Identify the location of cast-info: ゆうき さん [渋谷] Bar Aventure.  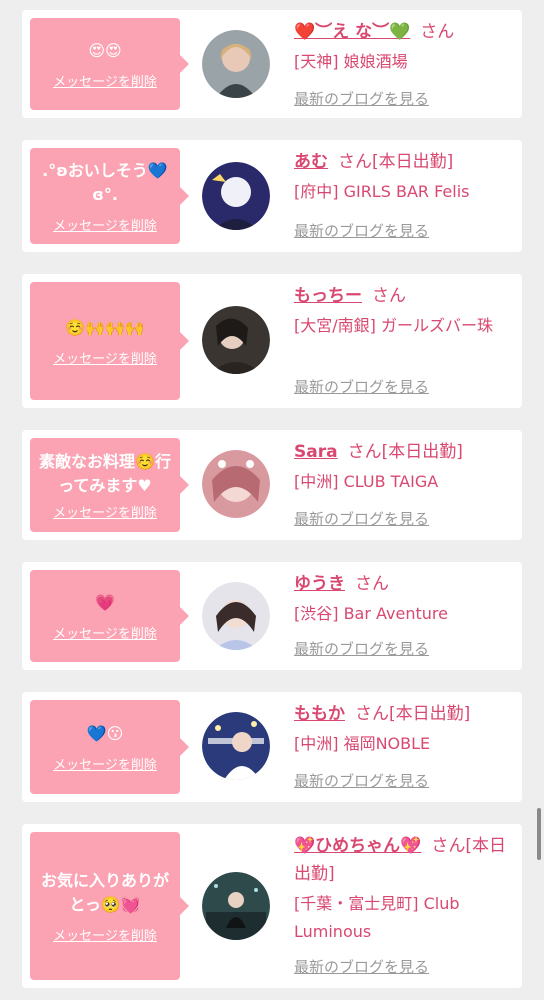
(405, 599).